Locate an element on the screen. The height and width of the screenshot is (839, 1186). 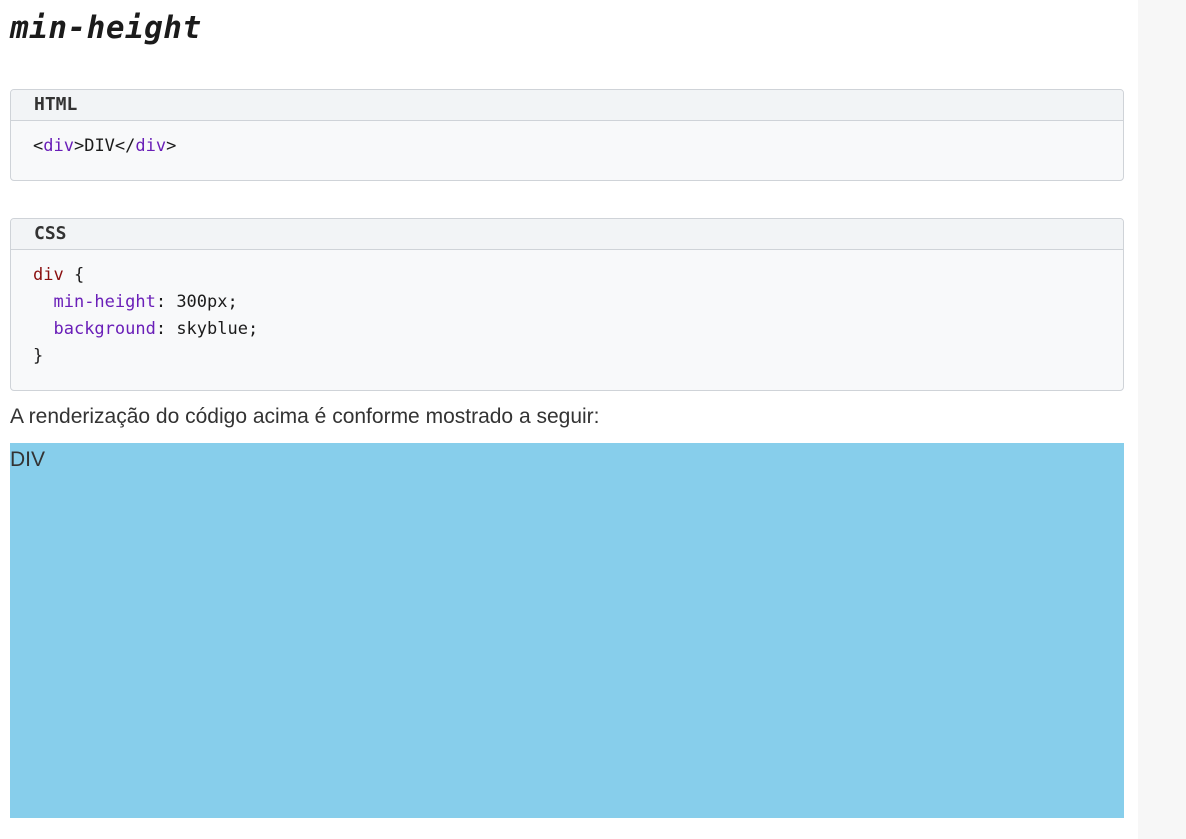
css-property: min-height is located at coordinates (104, 302).